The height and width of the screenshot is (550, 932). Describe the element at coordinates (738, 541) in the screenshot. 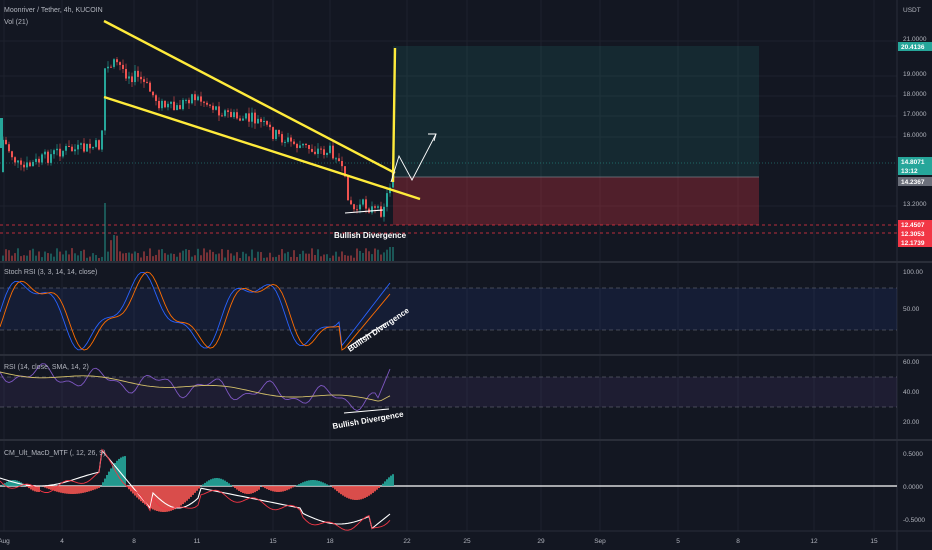

I see `time-tick: 8` at that location.